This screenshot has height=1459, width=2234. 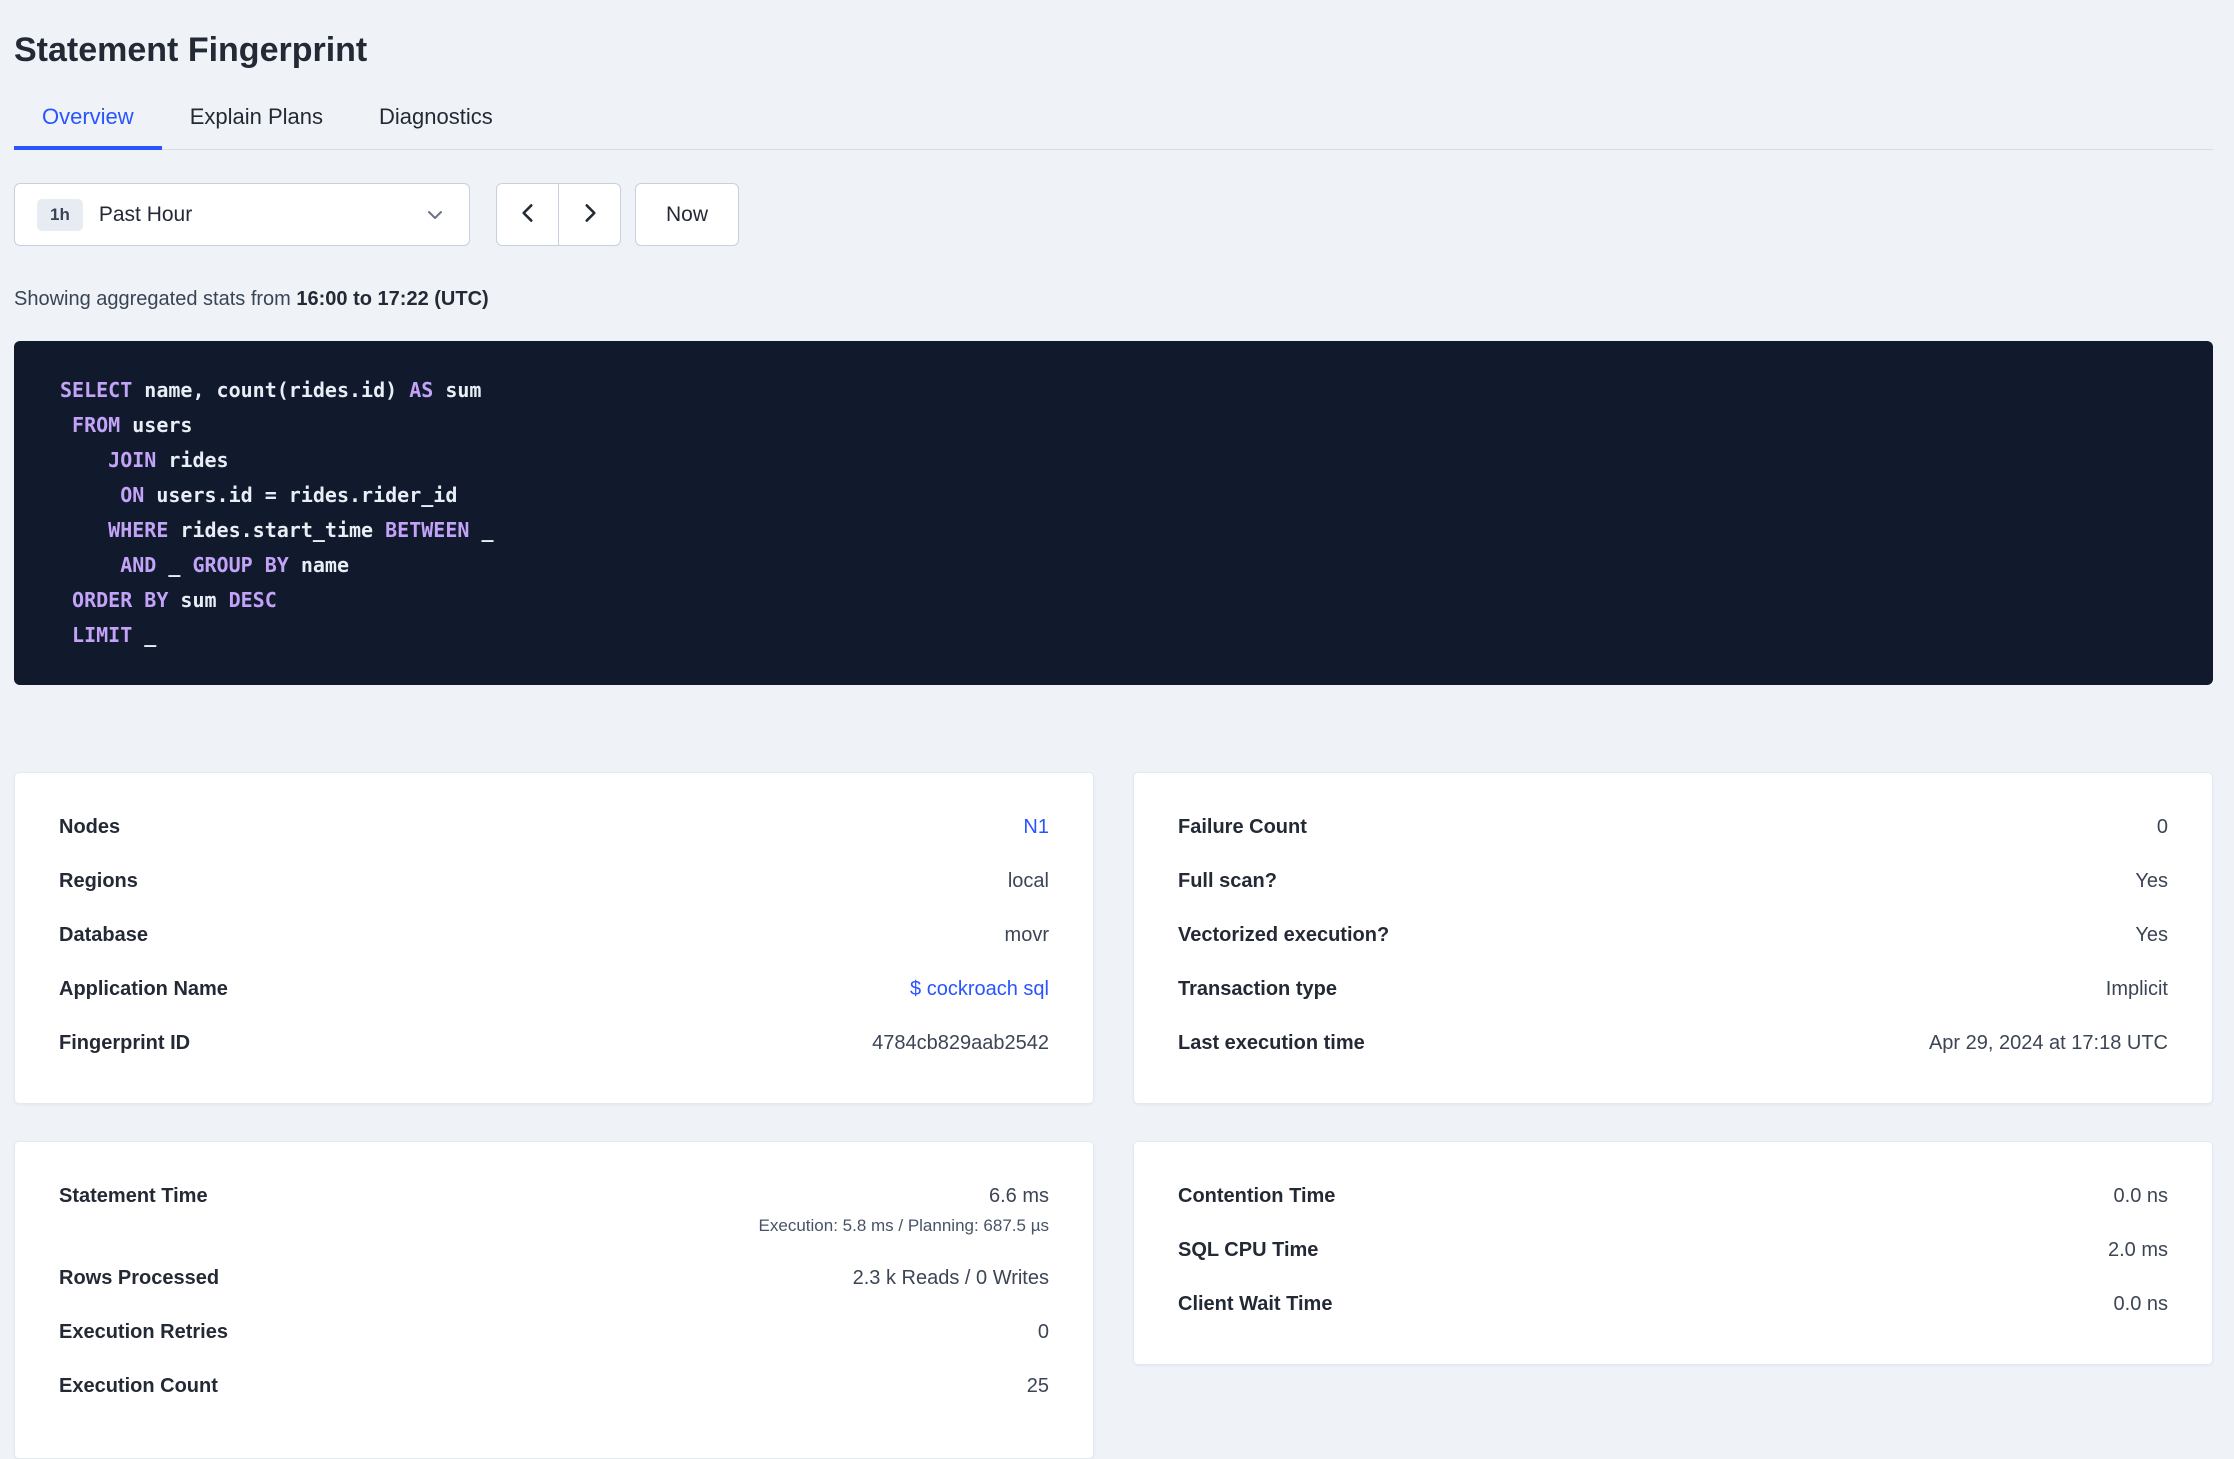 What do you see at coordinates (60, 214) in the screenshot?
I see `interval-badge: 1h` at bounding box center [60, 214].